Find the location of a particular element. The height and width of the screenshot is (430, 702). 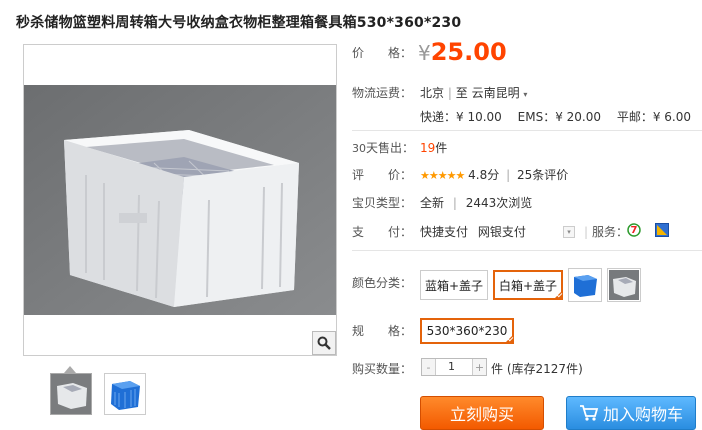

svg-text: 7 is located at coordinates (634, 230).